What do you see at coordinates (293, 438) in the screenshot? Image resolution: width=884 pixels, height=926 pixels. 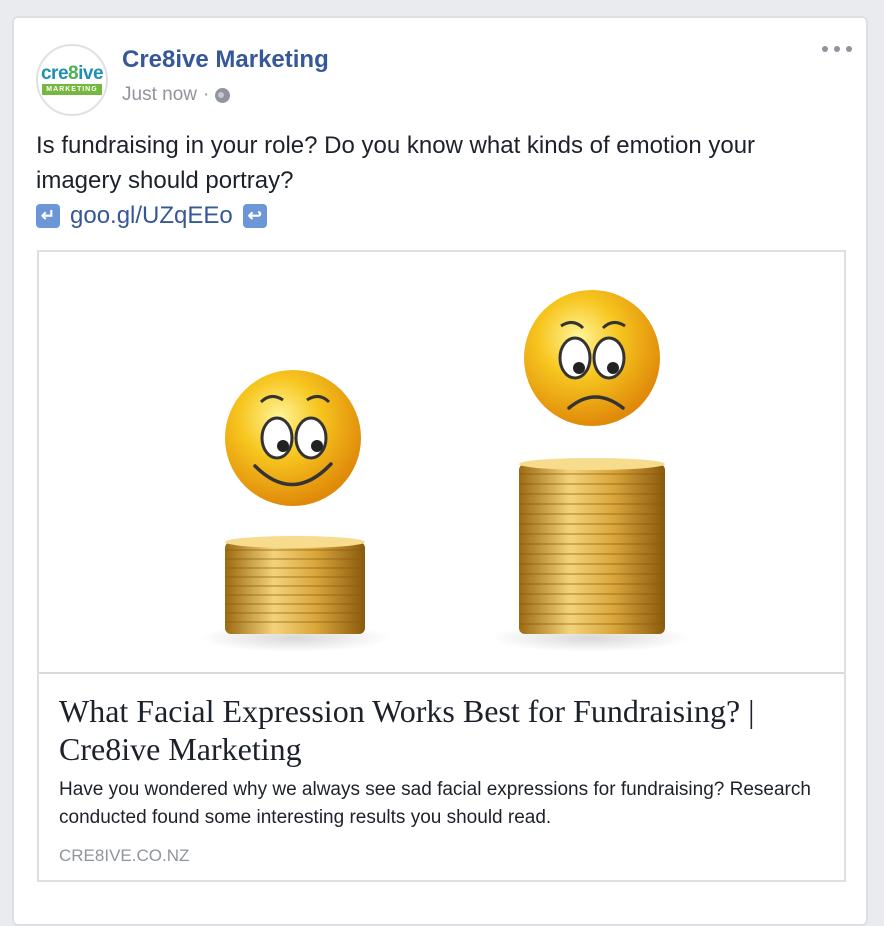 I see `happy-emoji-icon` at bounding box center [293, 438].